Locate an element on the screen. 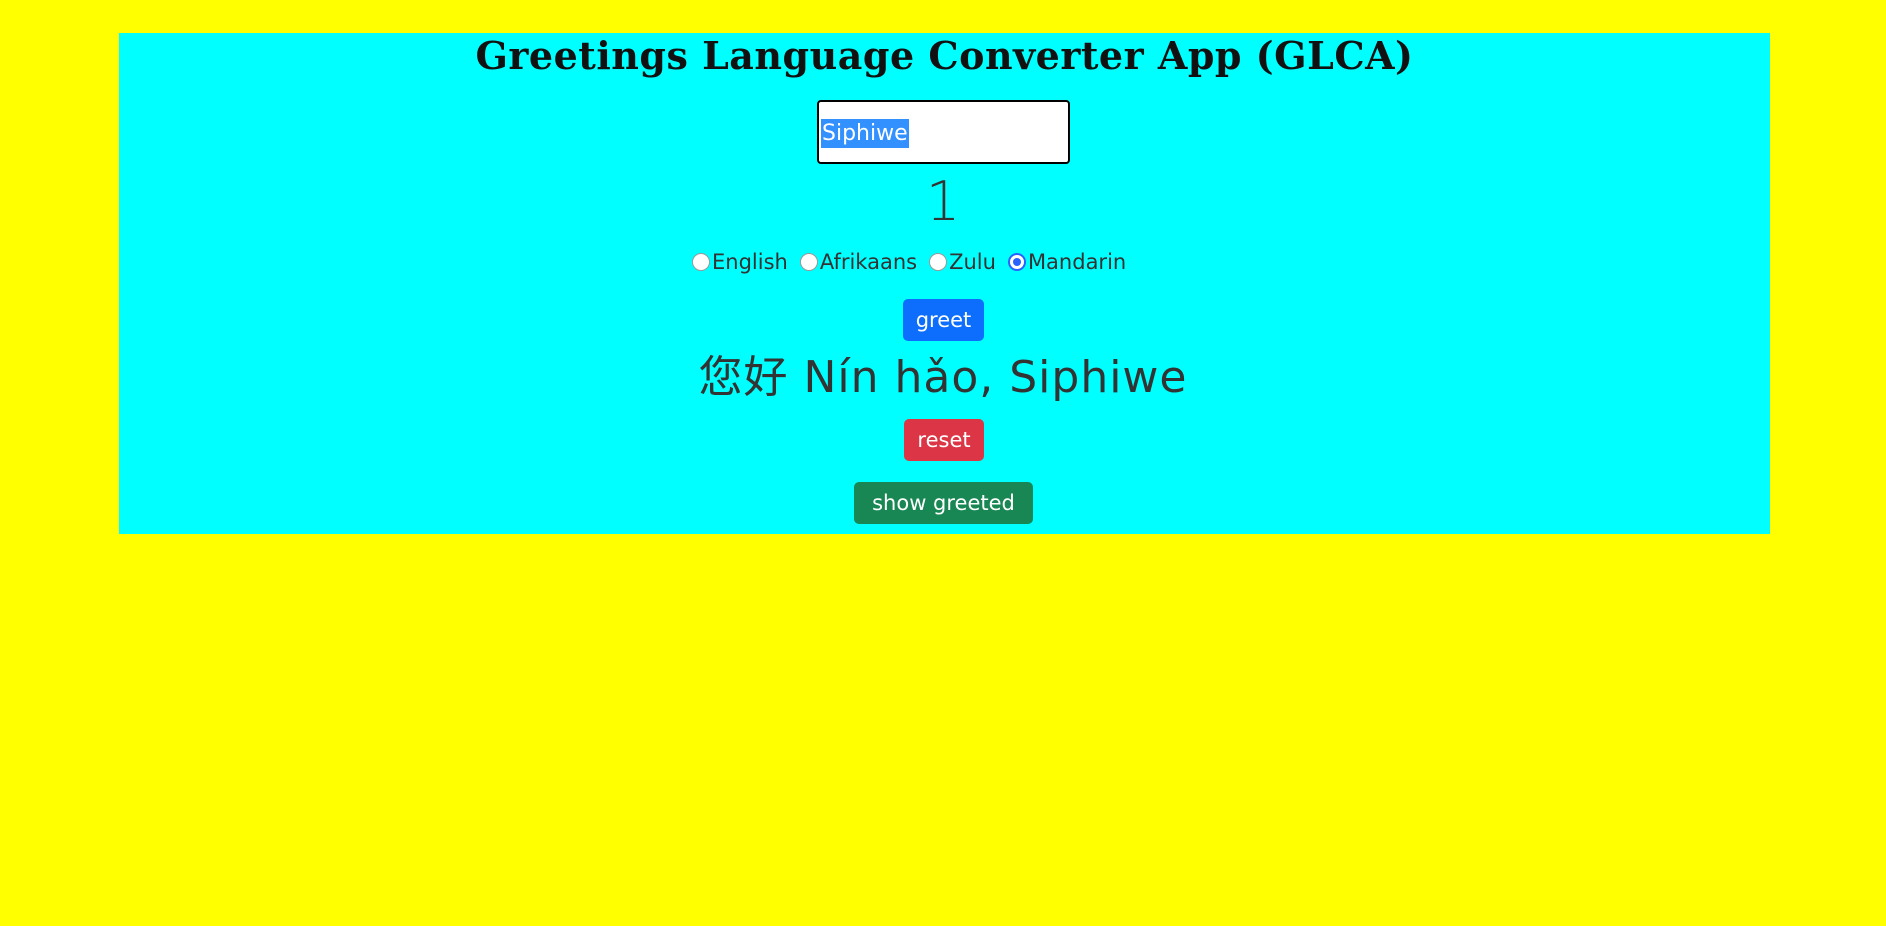 The height and width of the screenshot is (926, 1886). radio-english-button is located at coordinates (701, 262).